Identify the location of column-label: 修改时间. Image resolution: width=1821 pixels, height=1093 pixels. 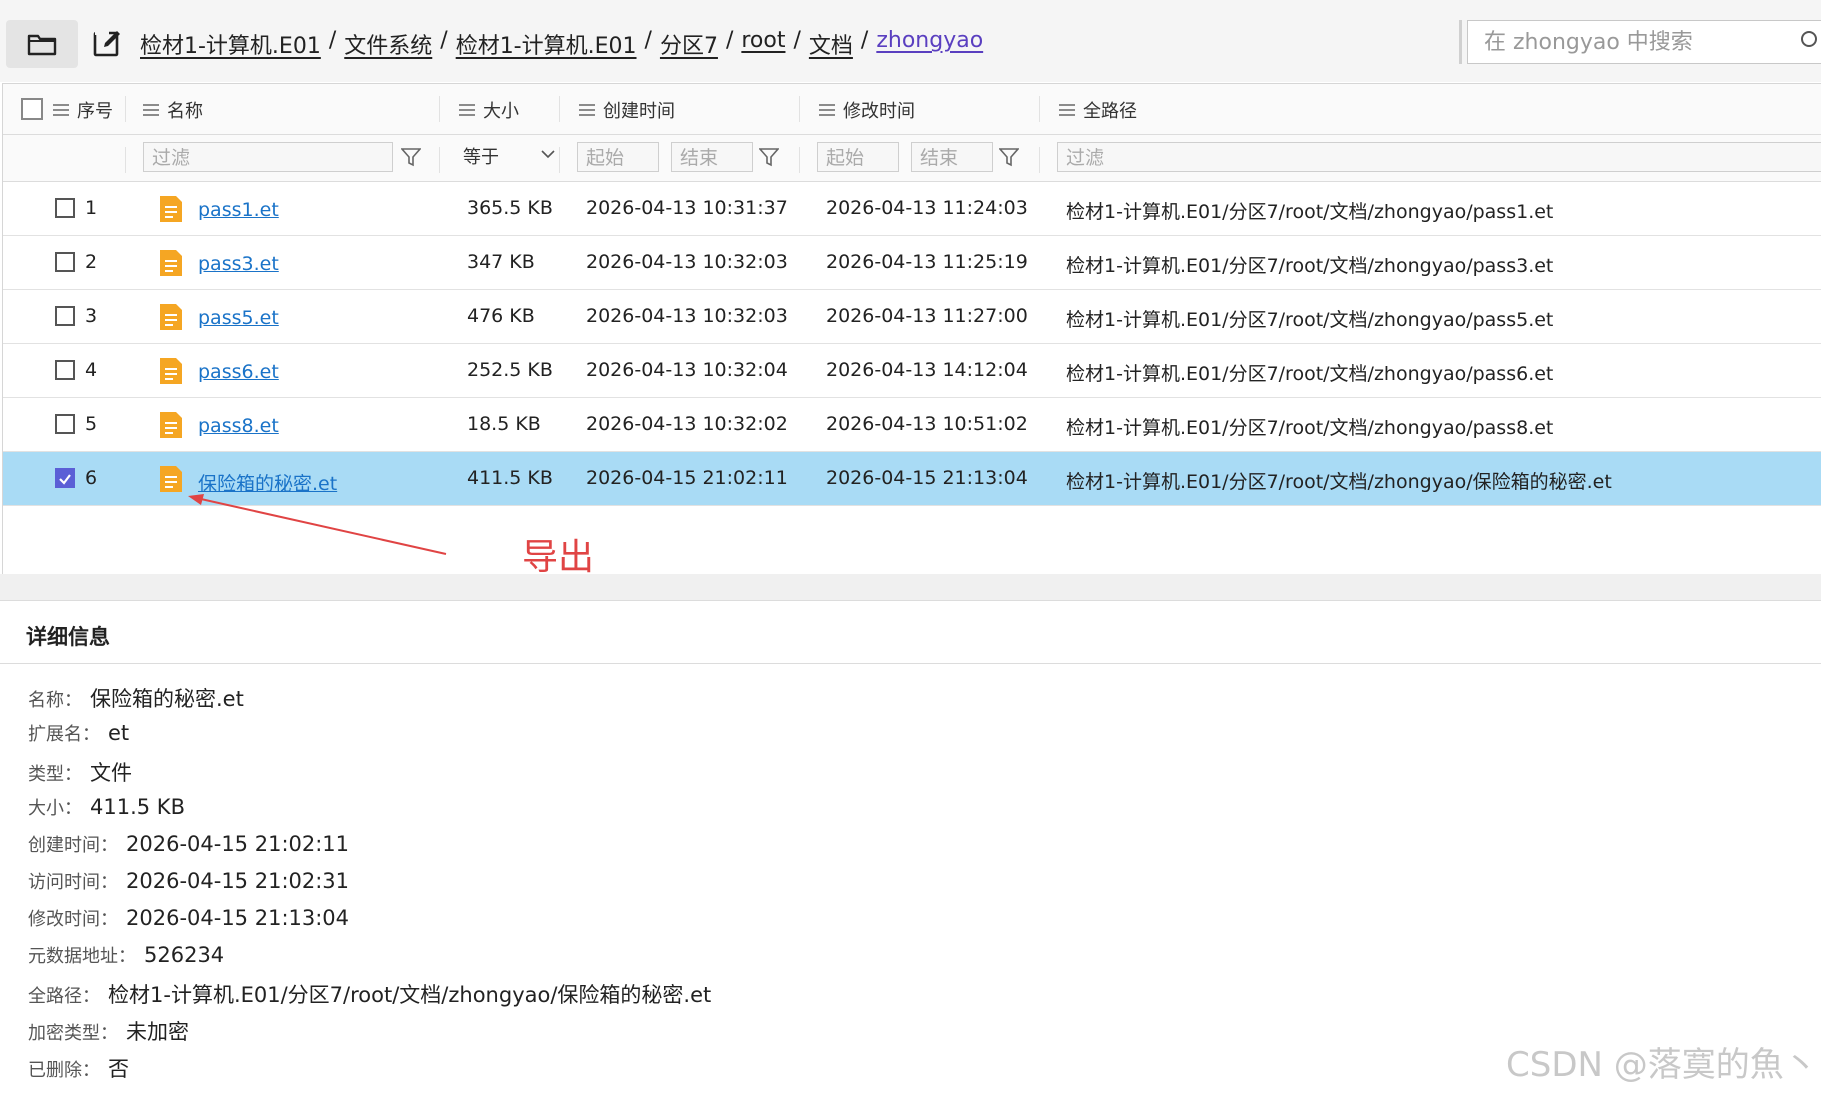
(879, 111).